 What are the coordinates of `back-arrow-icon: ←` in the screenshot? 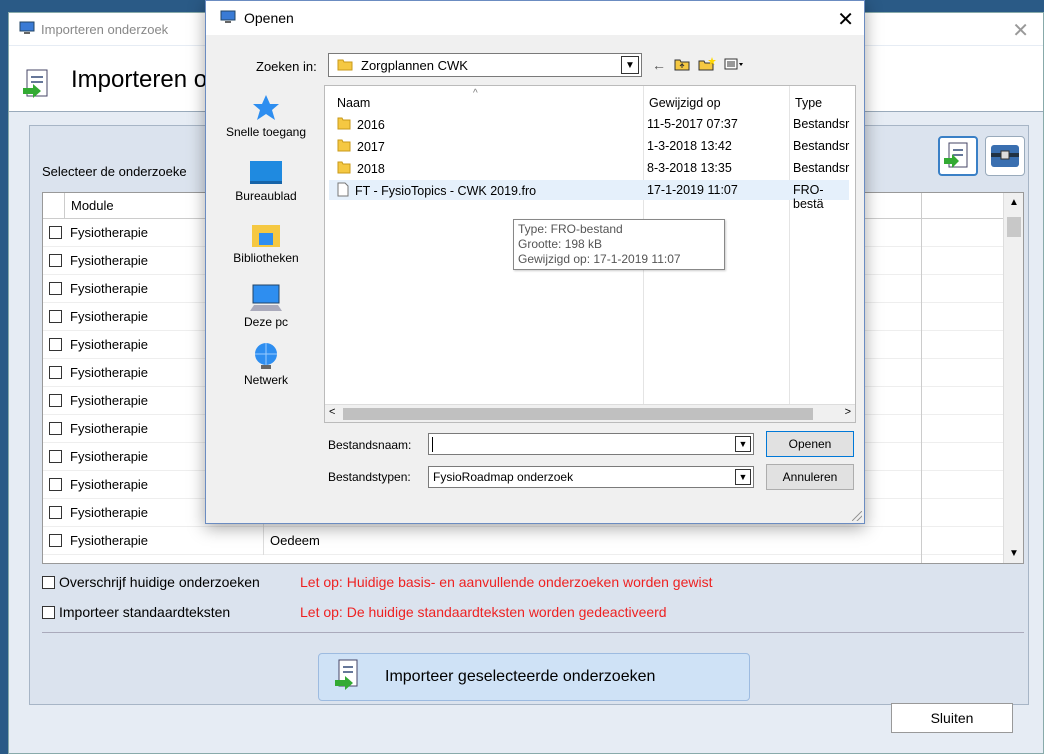 It's located at (659, 65).